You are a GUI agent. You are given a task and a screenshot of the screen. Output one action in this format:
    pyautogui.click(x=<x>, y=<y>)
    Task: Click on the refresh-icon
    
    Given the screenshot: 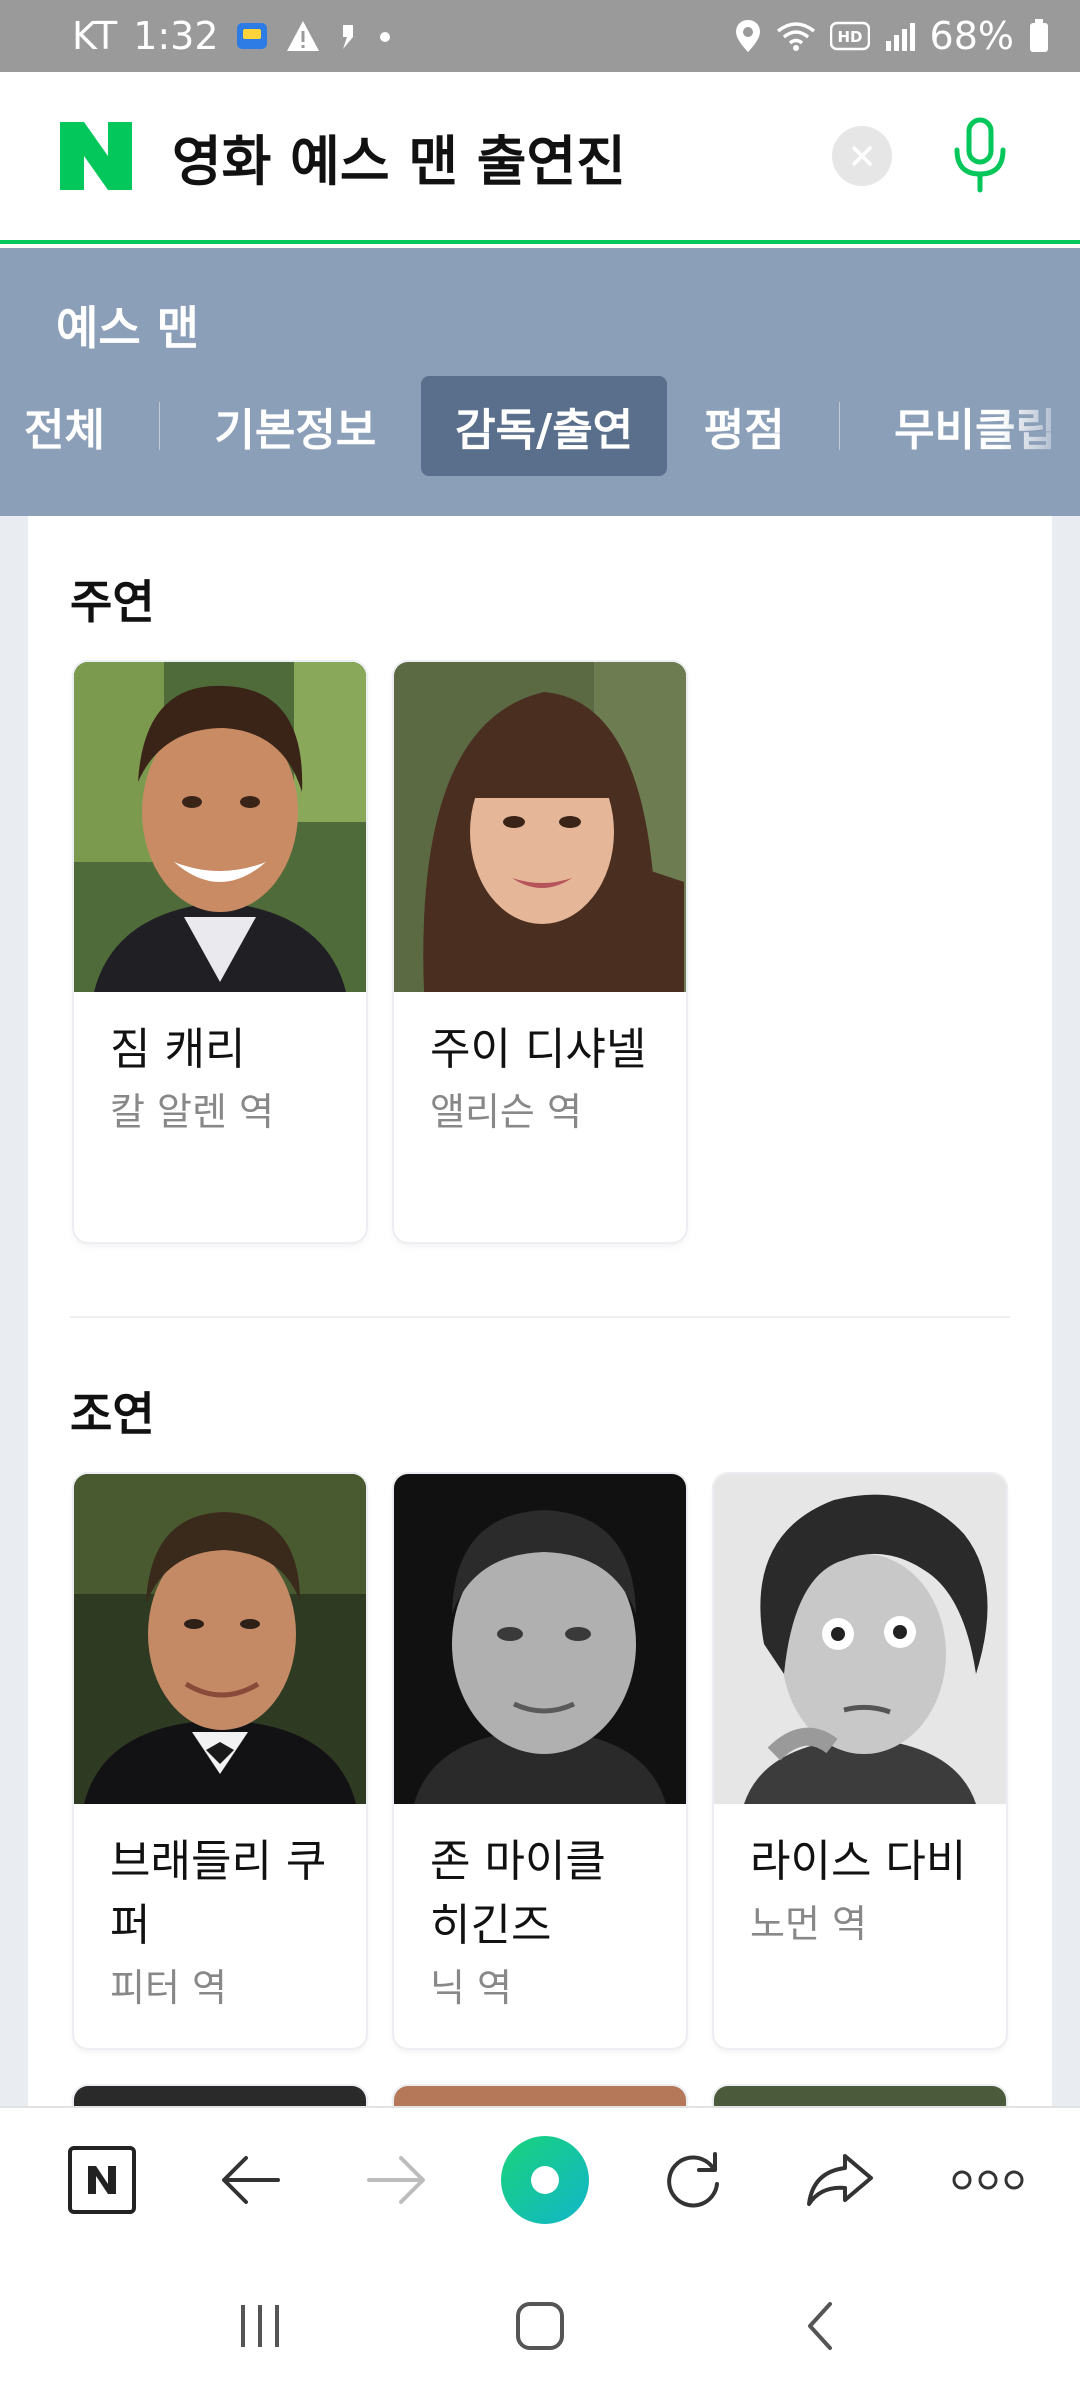 What is the action you would take?
    pyautogui.click(x=692, y=2180)
    